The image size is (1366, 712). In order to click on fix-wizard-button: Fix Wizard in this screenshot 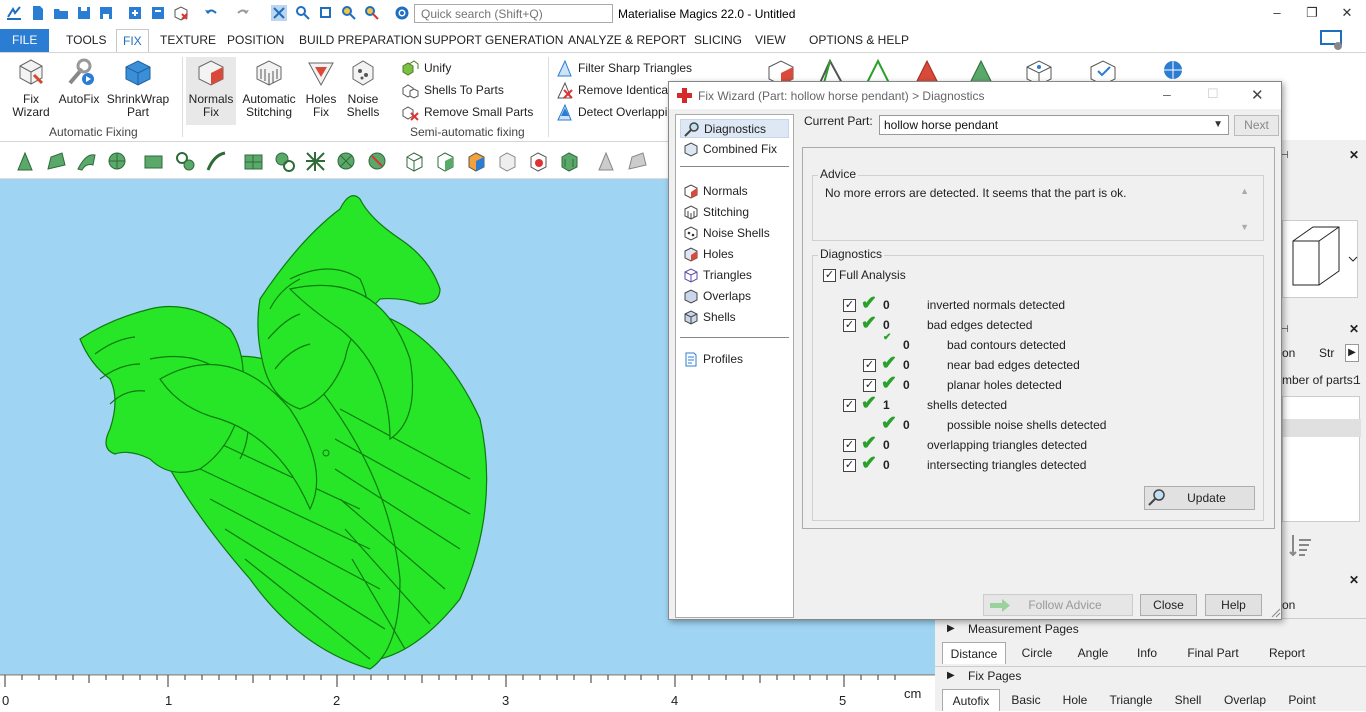, I will do `click(31, 88)`.